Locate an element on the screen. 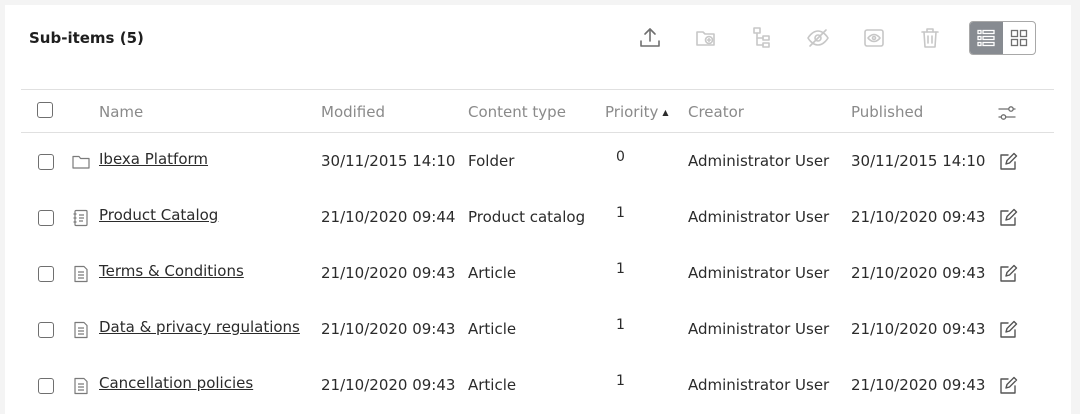 The image size is (1080, 414). grid-view-button is located at coordinates (1019, 38).